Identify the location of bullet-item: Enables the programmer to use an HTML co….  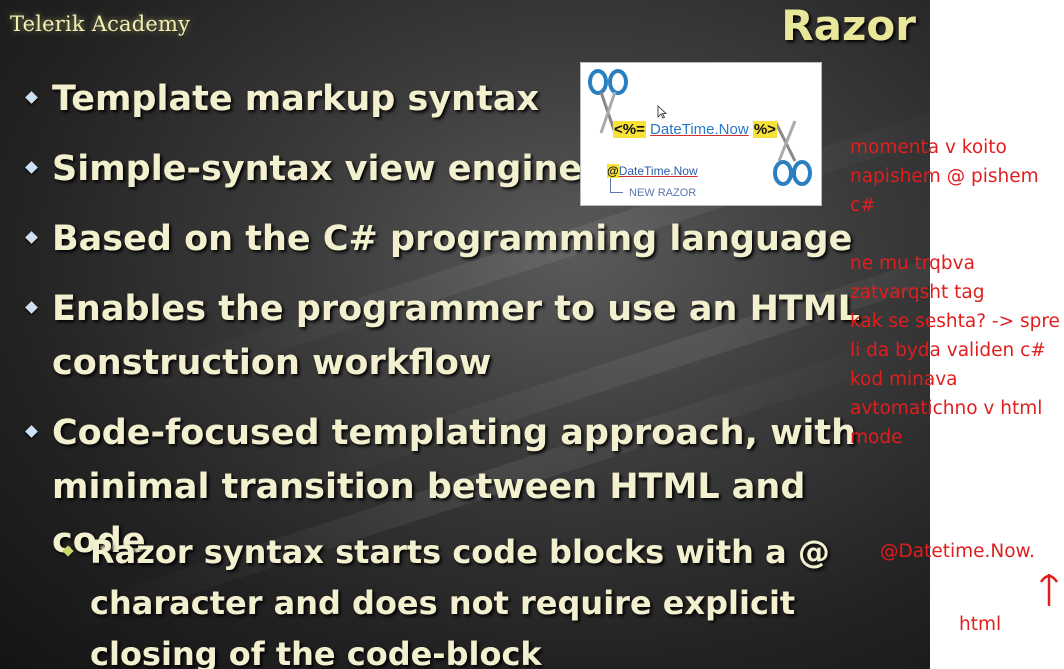
(462, 336).